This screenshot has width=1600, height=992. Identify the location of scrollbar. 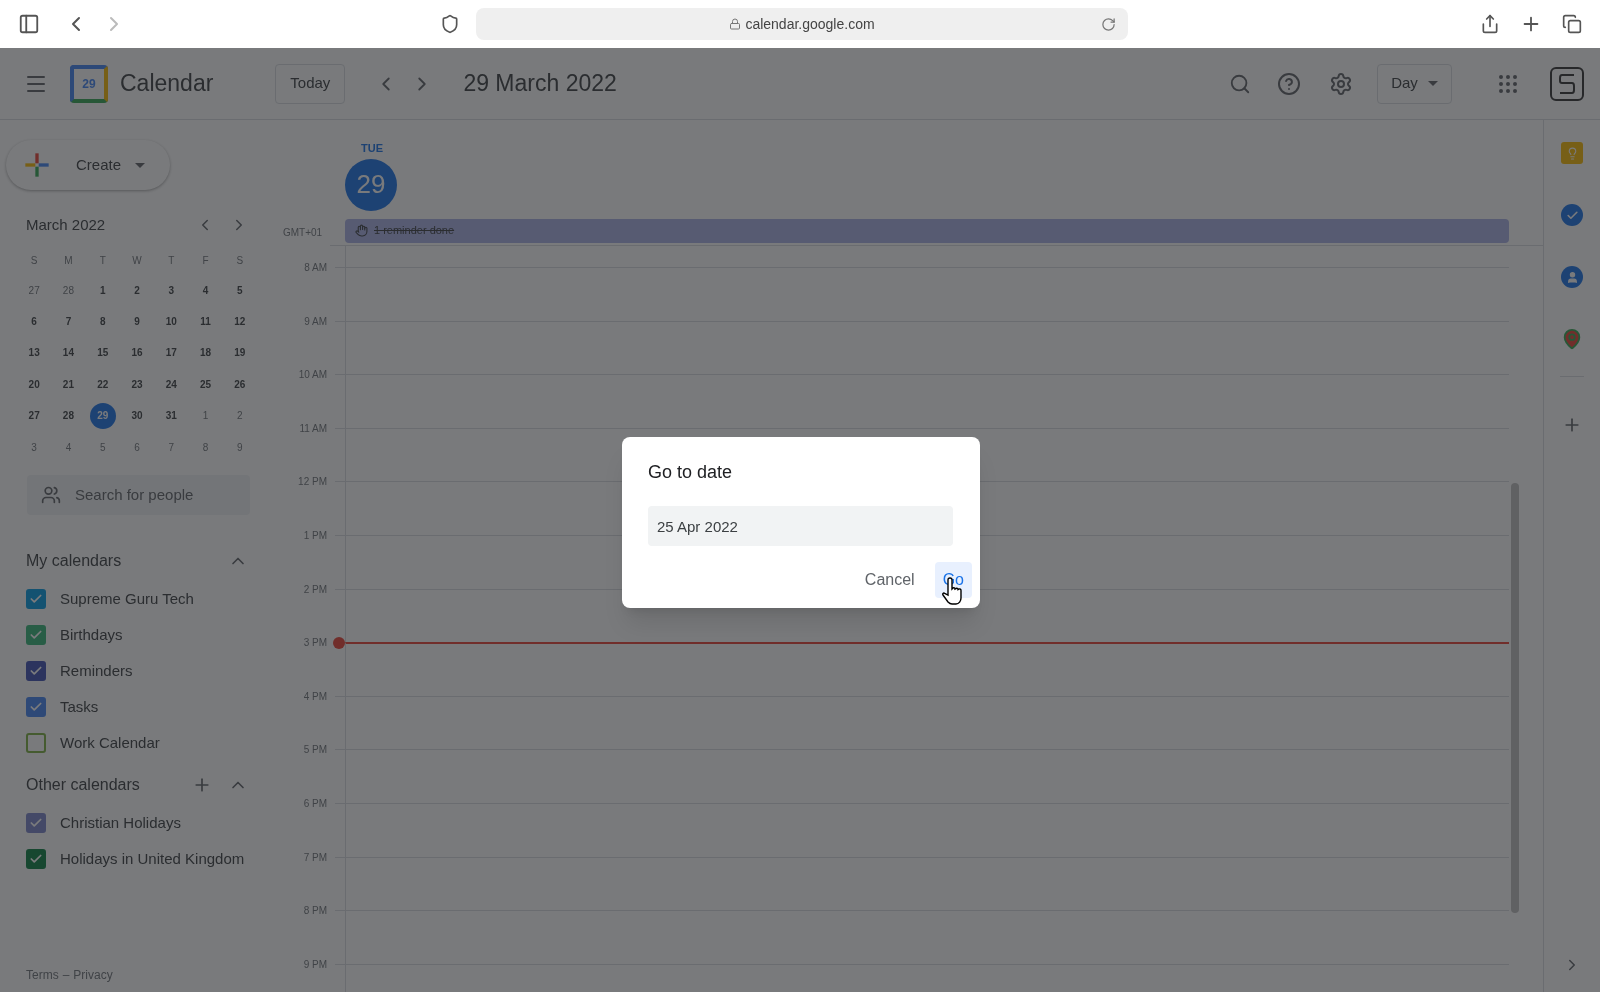
(1515, 698).